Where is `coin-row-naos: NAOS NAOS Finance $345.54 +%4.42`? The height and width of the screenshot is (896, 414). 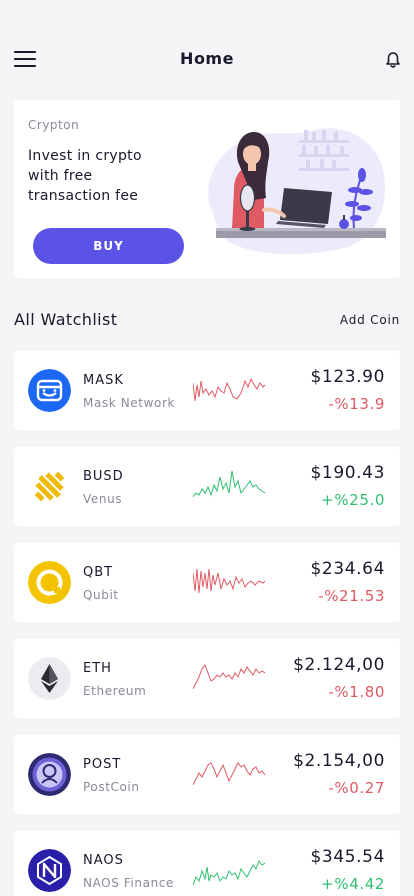 coin-row-naos: NAOS NAOS Finance $345.54 +%4.42 is located at coordinates (207, 863).